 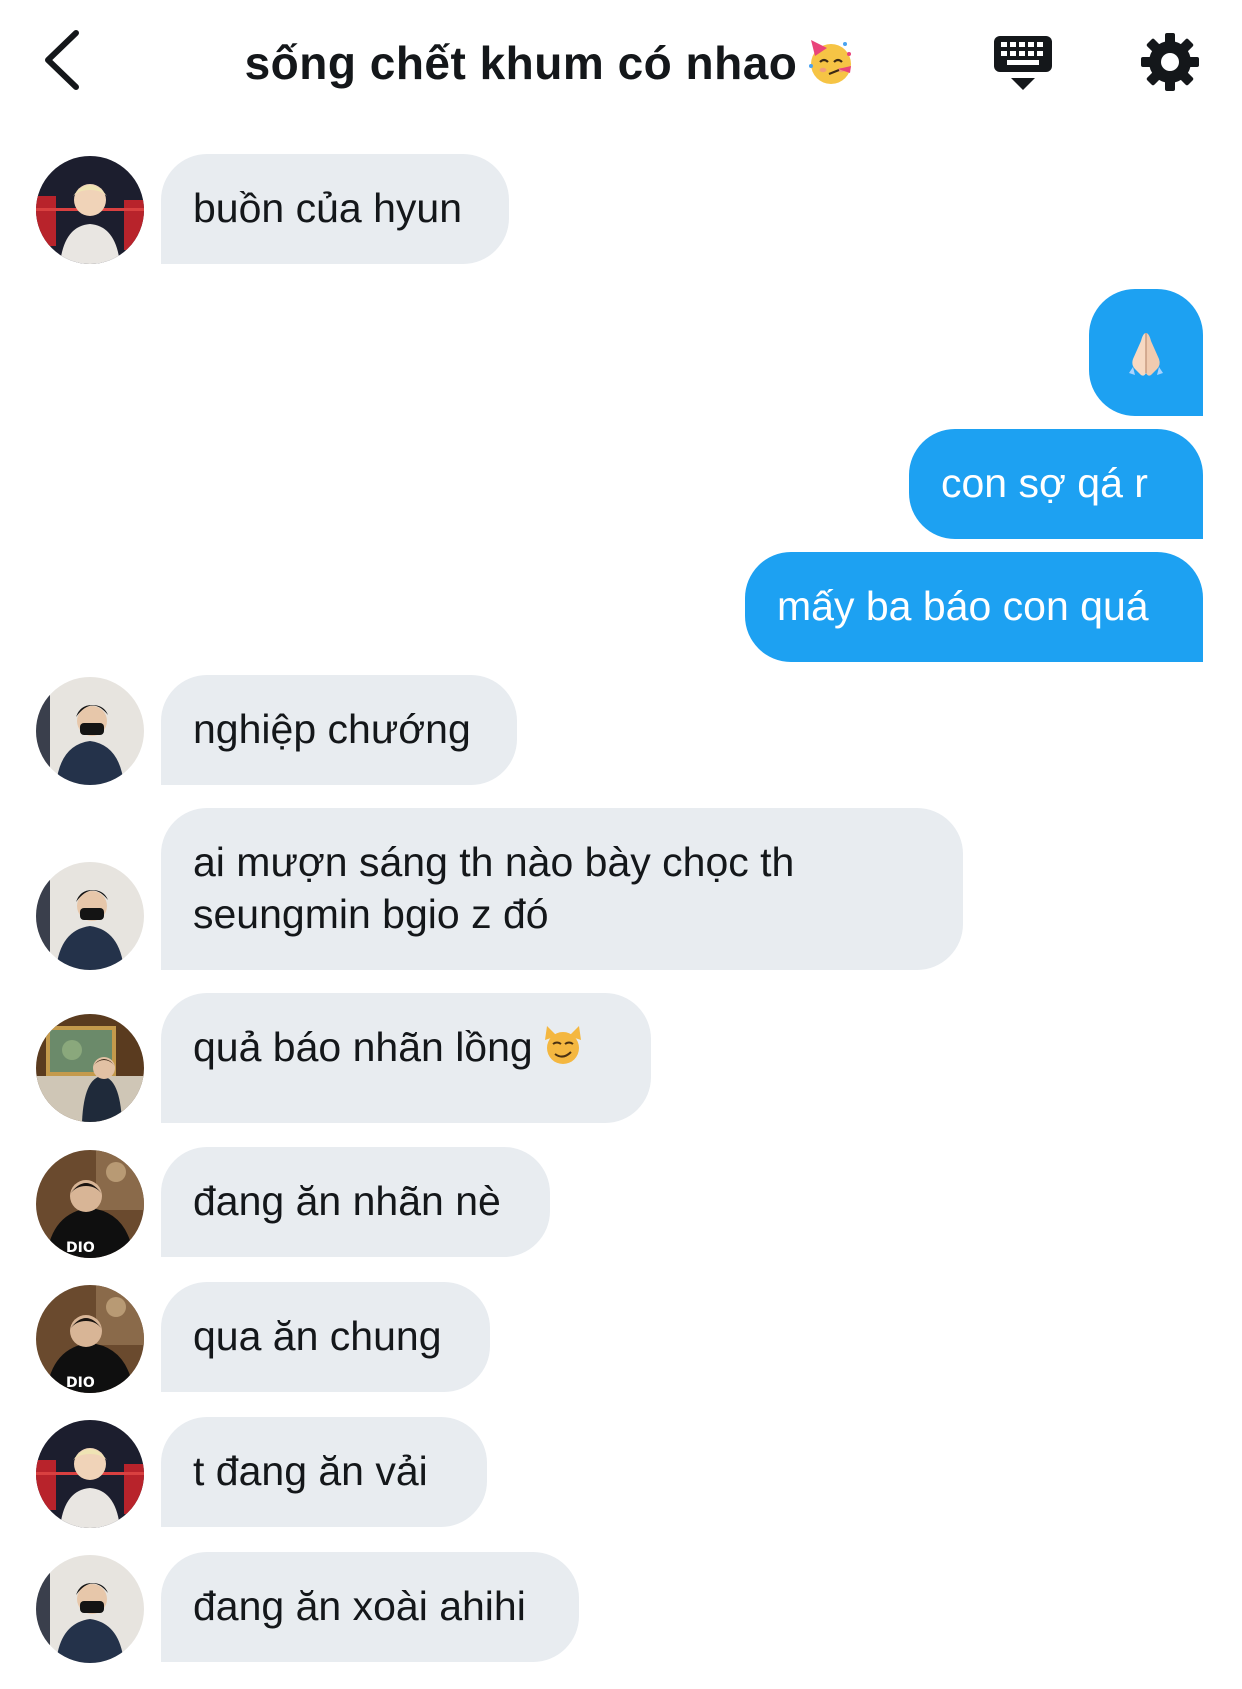 I want to click on message-bubble-outgoing, so click(x=1146, y=352).